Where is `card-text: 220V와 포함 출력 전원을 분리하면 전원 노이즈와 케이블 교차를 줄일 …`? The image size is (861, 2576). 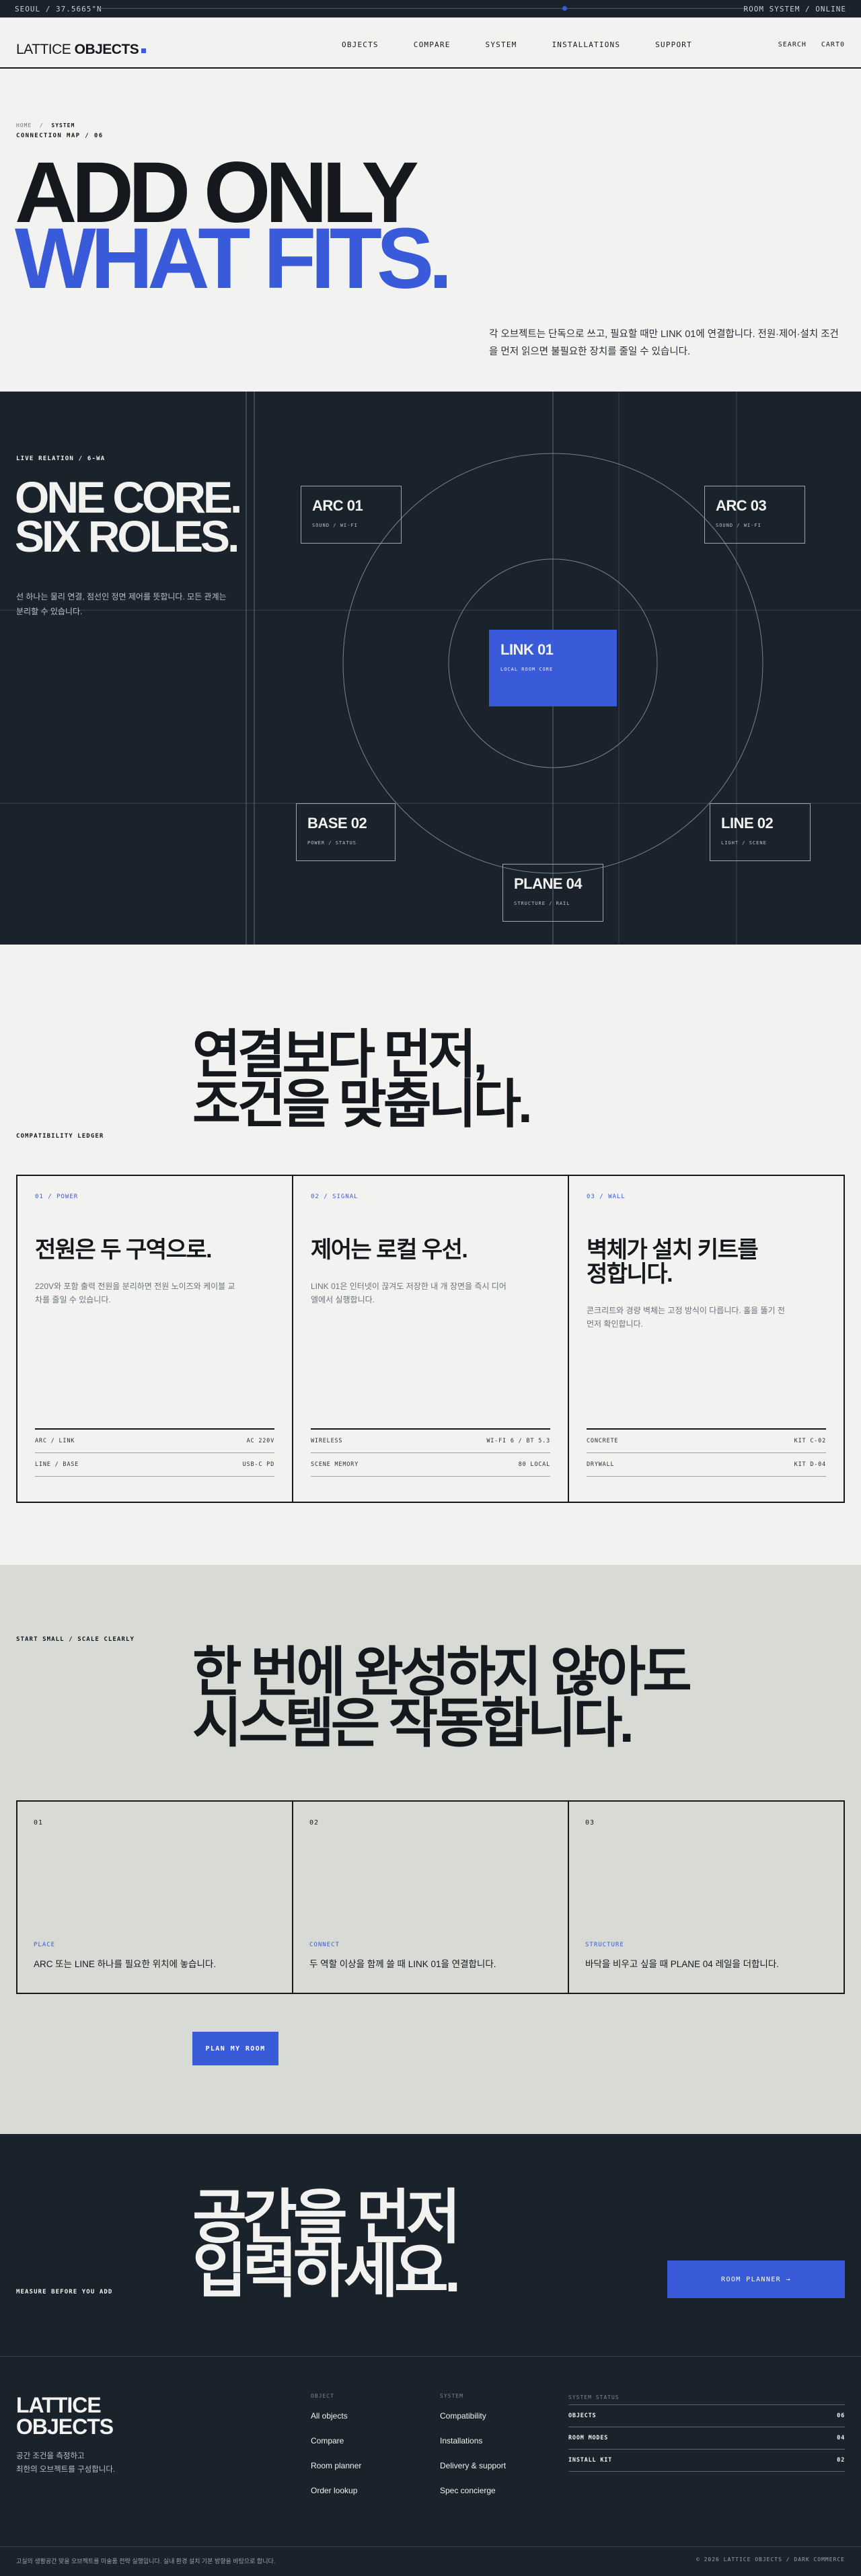 card-text: 220V와 포함 출력 전원을 분리하면 전원 노이즈와 케이블 교차를 줄일 … is located at coordinates (135, 1293).